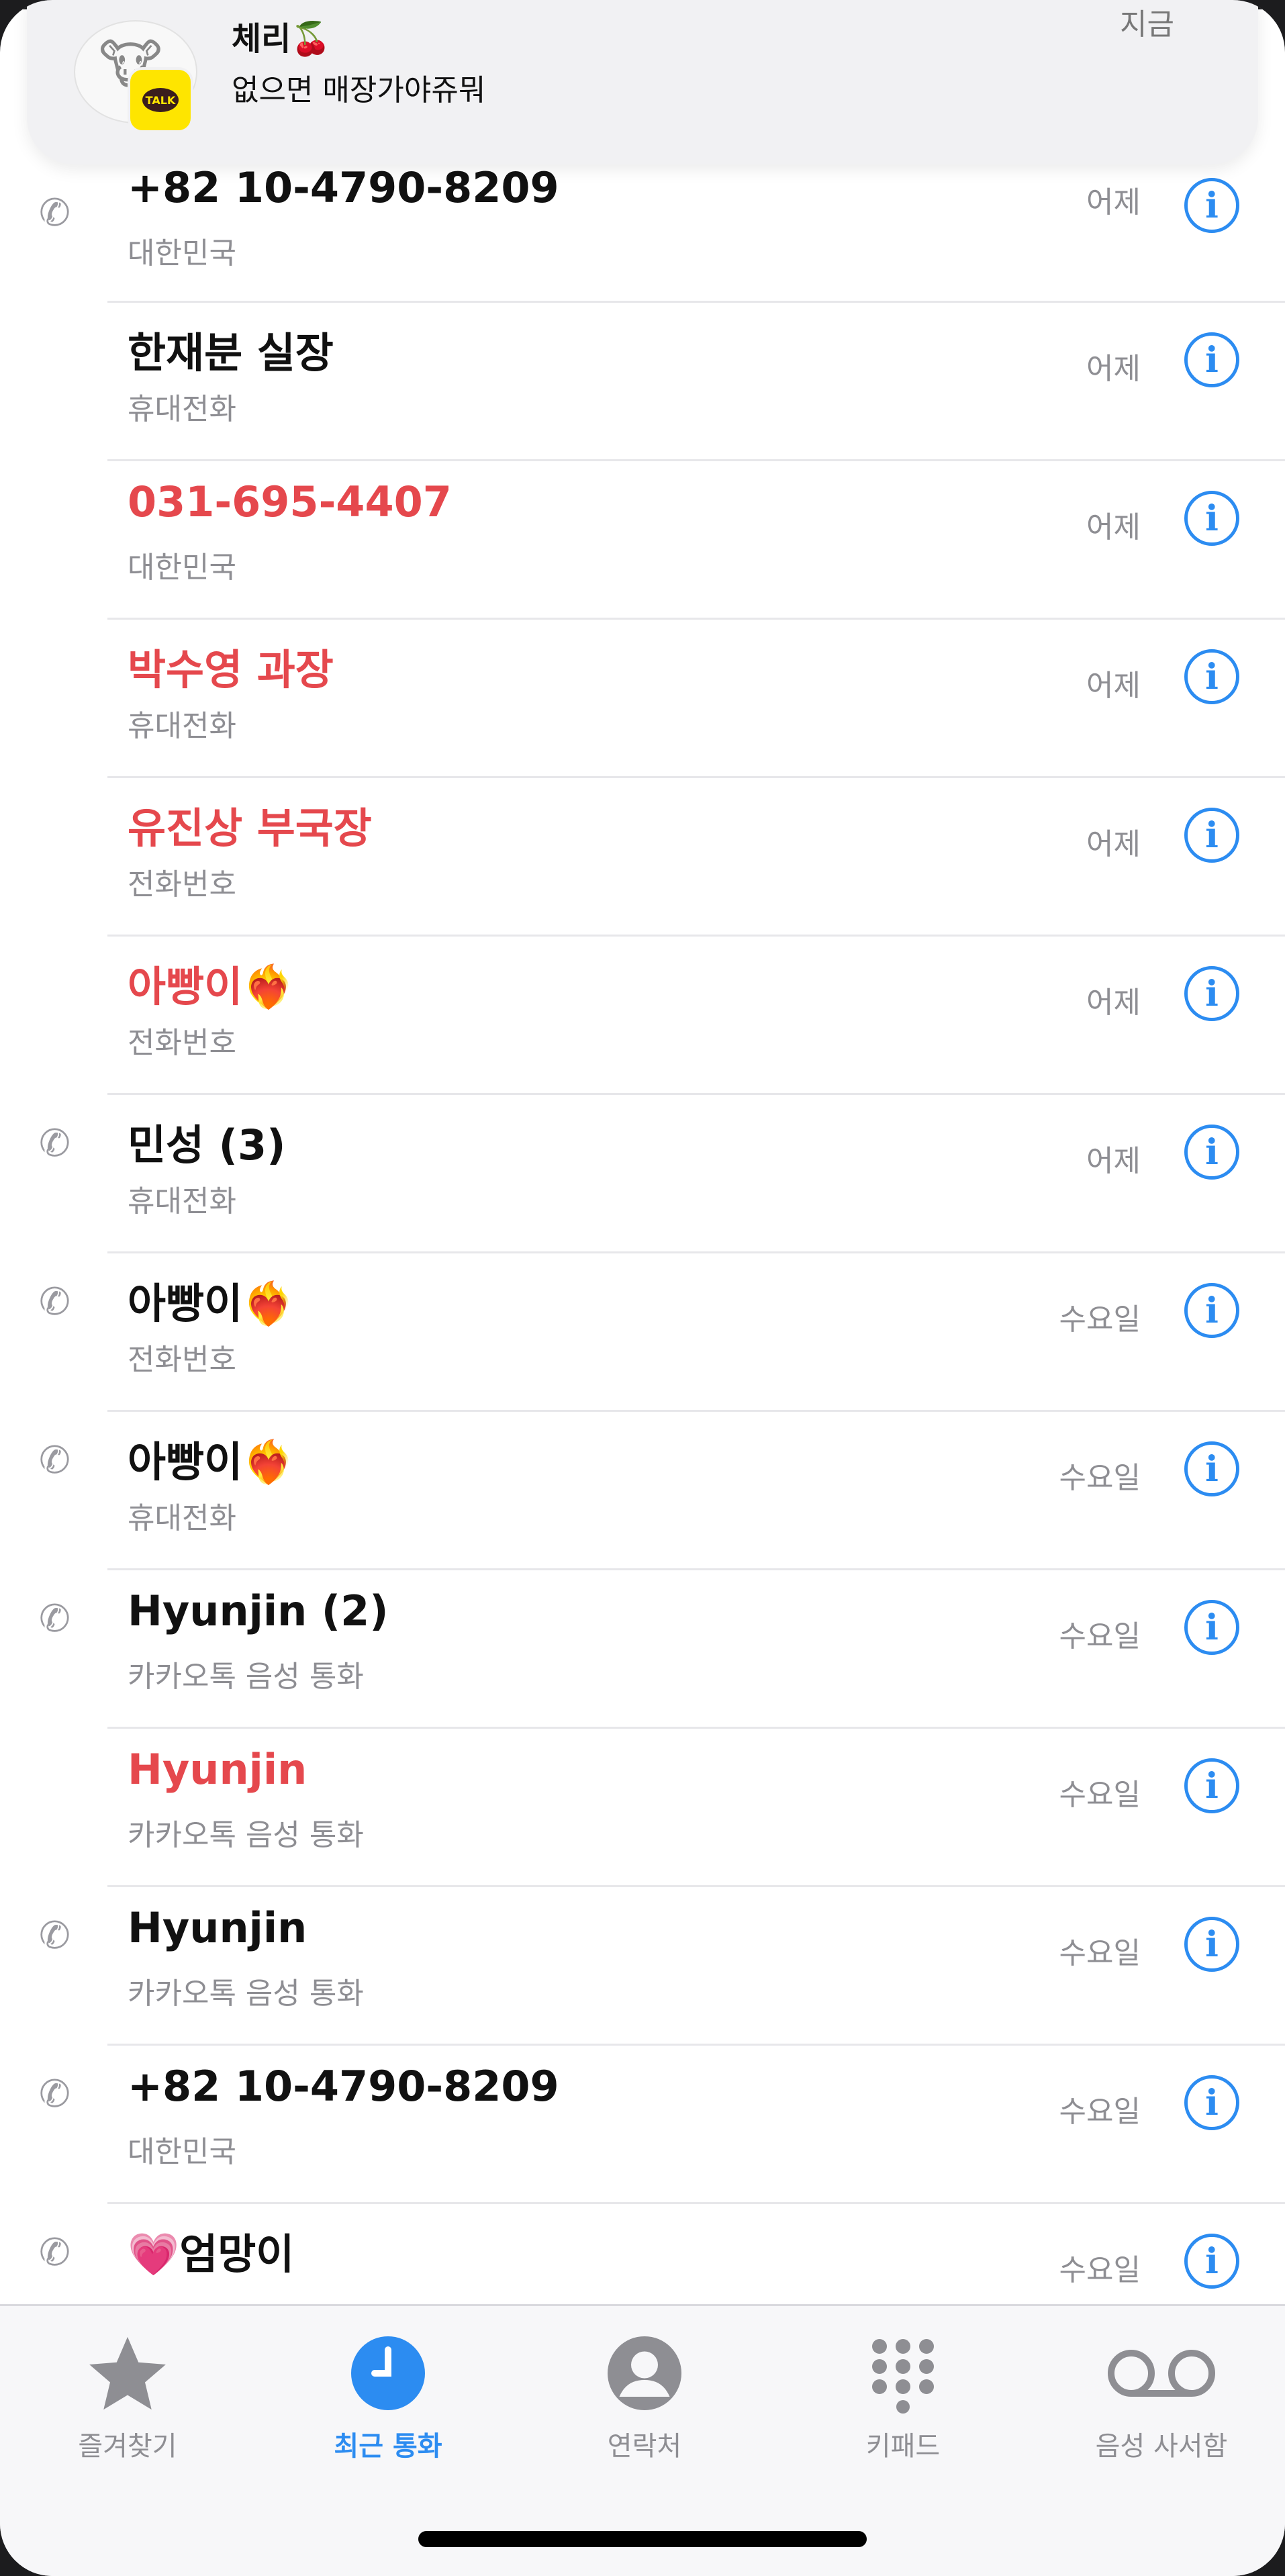 This screenshot has width=1285, height=2576. Describe the element at coordinates (282, 39) in the screenshot. I see `notification-sender: 체리🍒` at that location.